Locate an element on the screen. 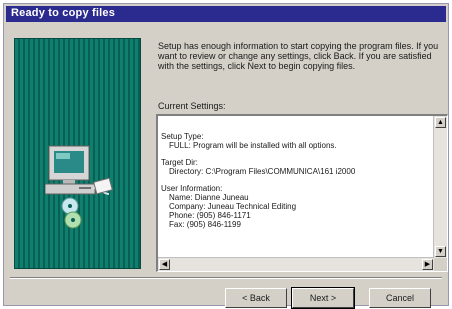  target-dir-heading: Target Dir: is located at coordinates (179, 162).